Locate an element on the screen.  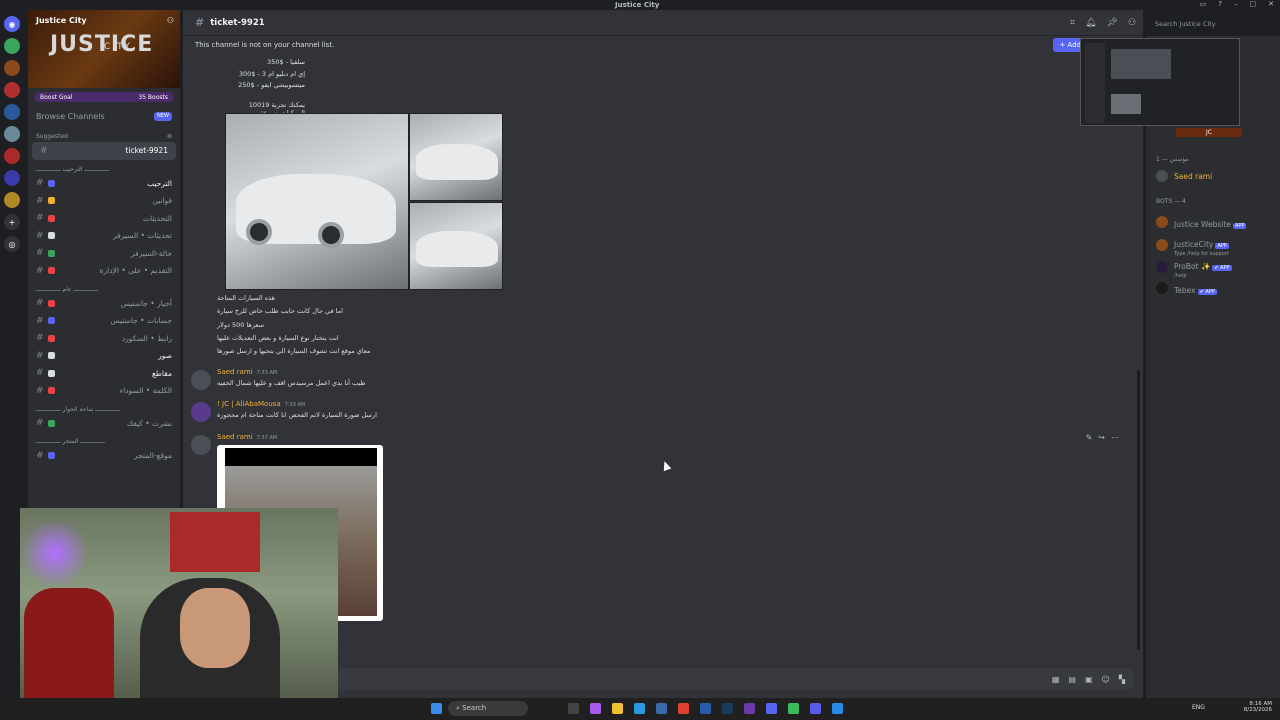
member-group-header: مؤسس — 1 is located at coordinates (1172, 159).